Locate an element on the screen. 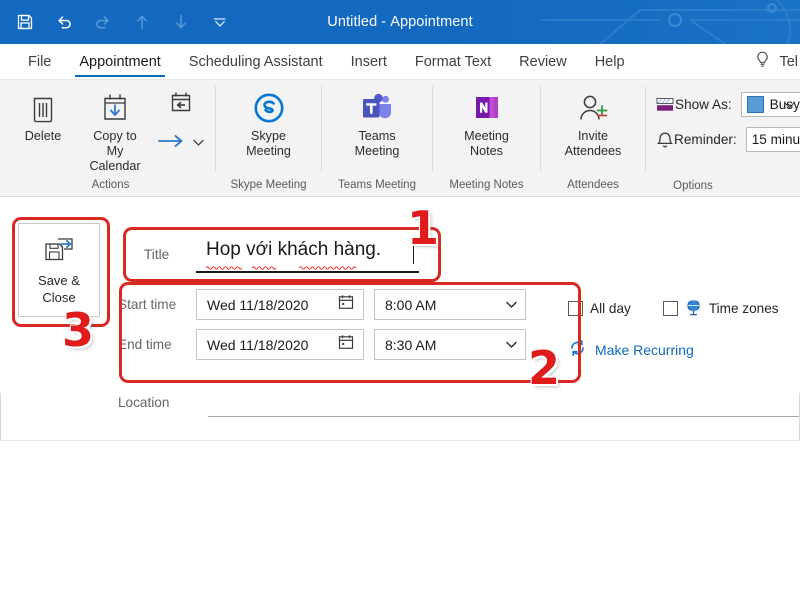 The height and width of the screenshot is (600, 800). all-day-label: All day is located at coordinates (610, 308).